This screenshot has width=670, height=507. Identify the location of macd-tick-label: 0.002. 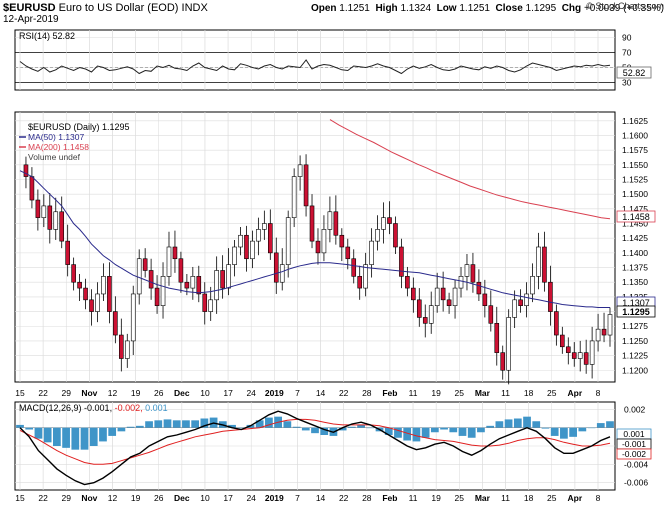
(635, 409).